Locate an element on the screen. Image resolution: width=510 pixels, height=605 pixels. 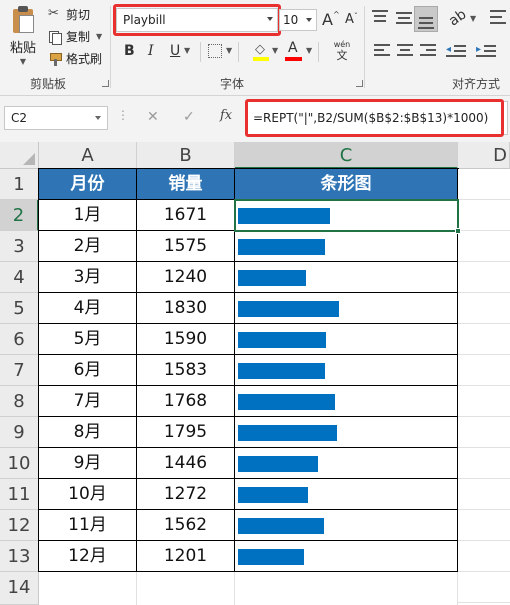
column-header-a: A is located at coordinates (88, 155).